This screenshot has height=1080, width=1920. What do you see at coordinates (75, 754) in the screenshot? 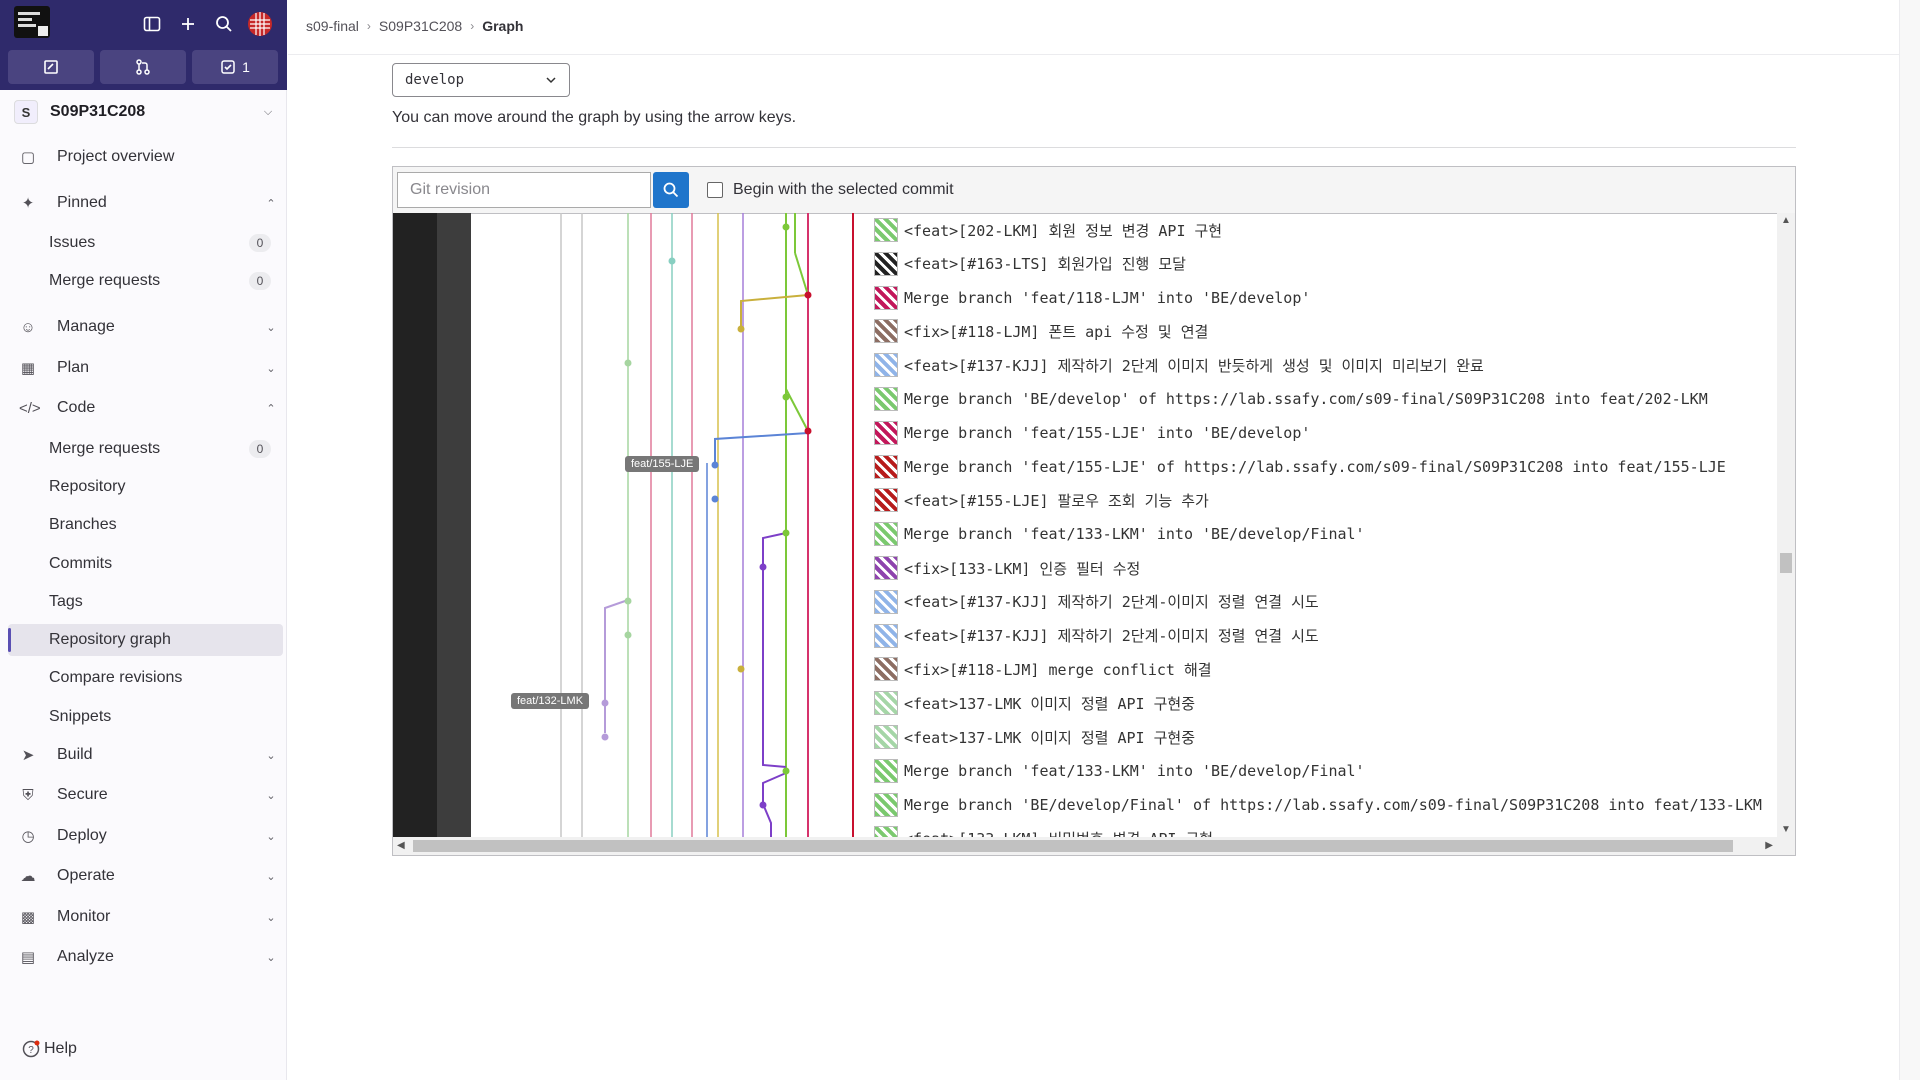
I see `nav-label: Build` at bounding box center [75, 754].